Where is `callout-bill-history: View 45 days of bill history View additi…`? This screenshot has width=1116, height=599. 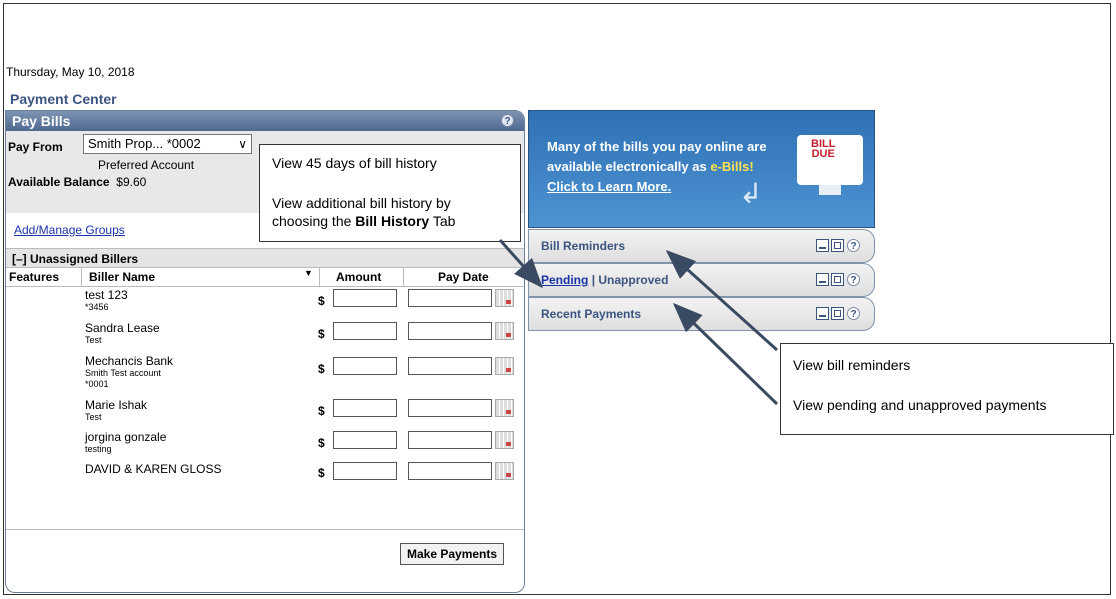
callout-bill-history: View 45 days of bill history View additi… is located at coordinates (390, 193).